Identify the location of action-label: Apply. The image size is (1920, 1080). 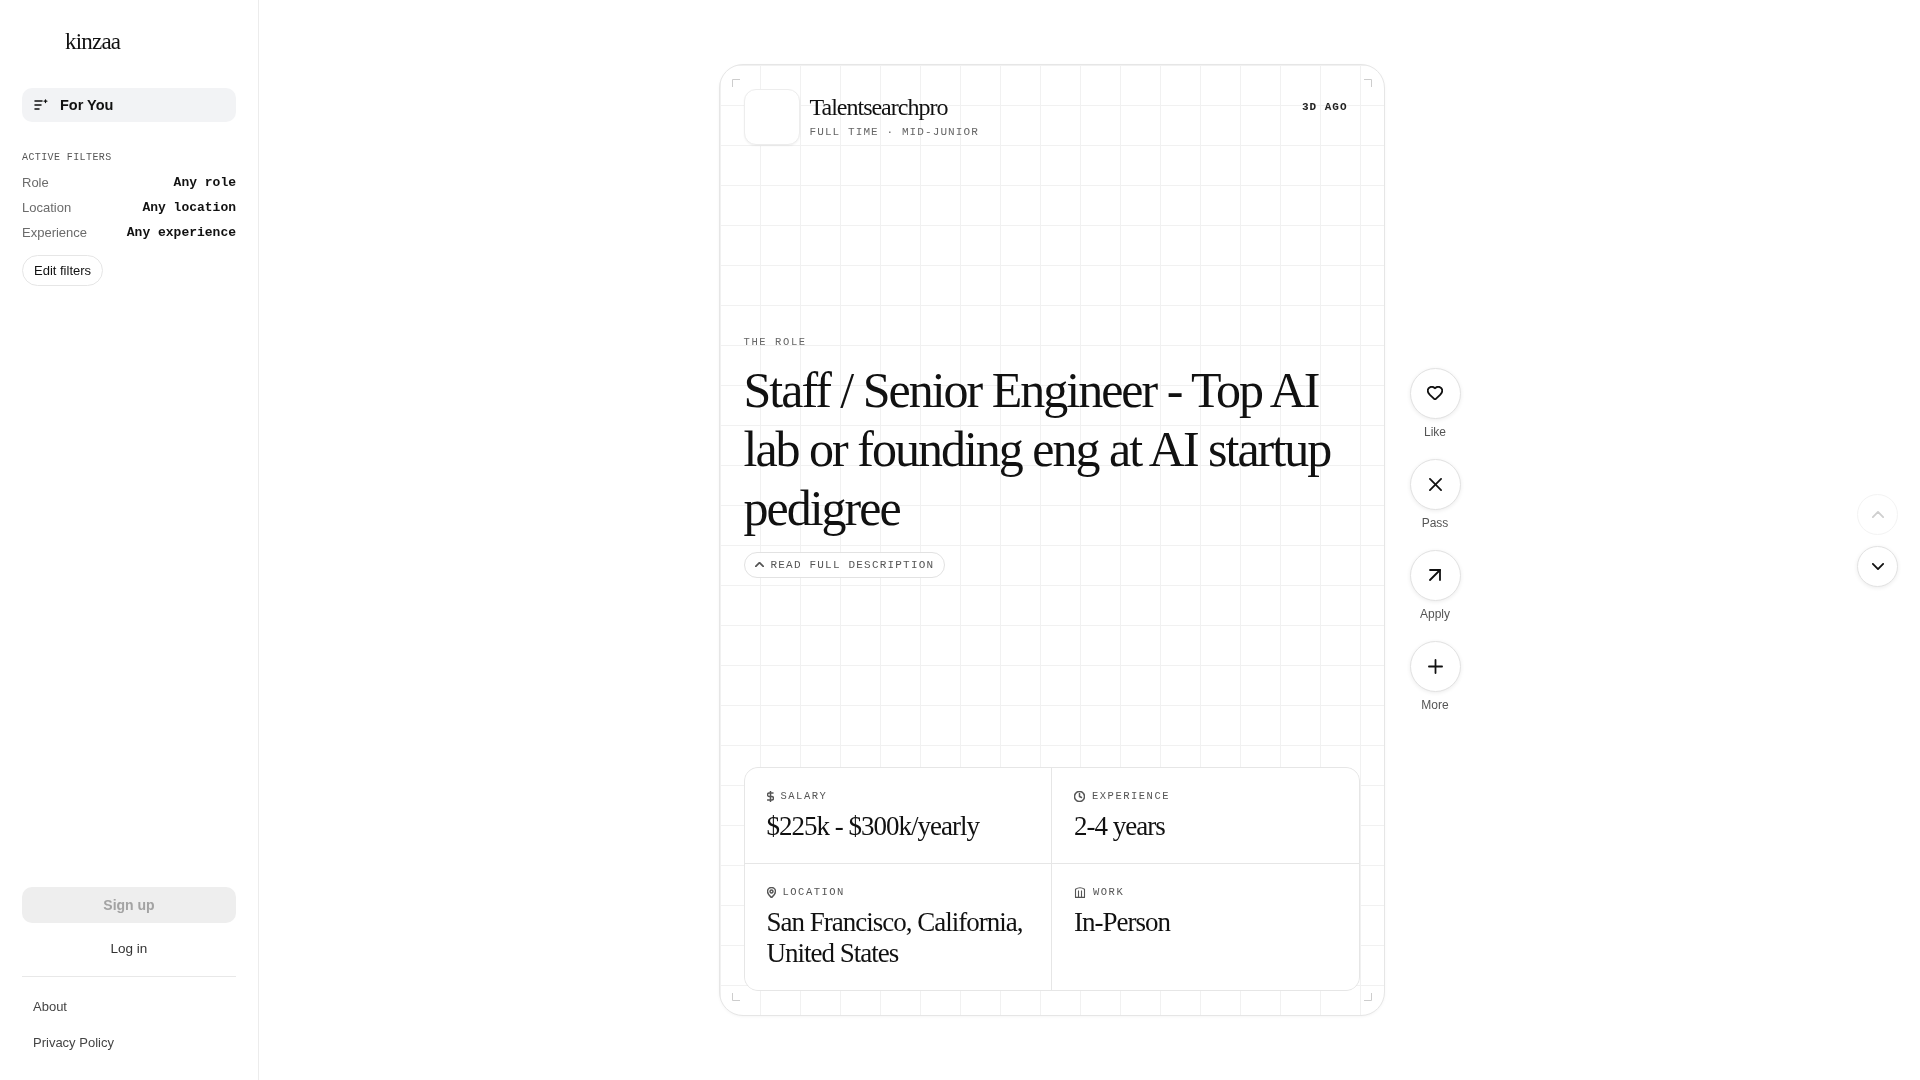
(1435, 614).